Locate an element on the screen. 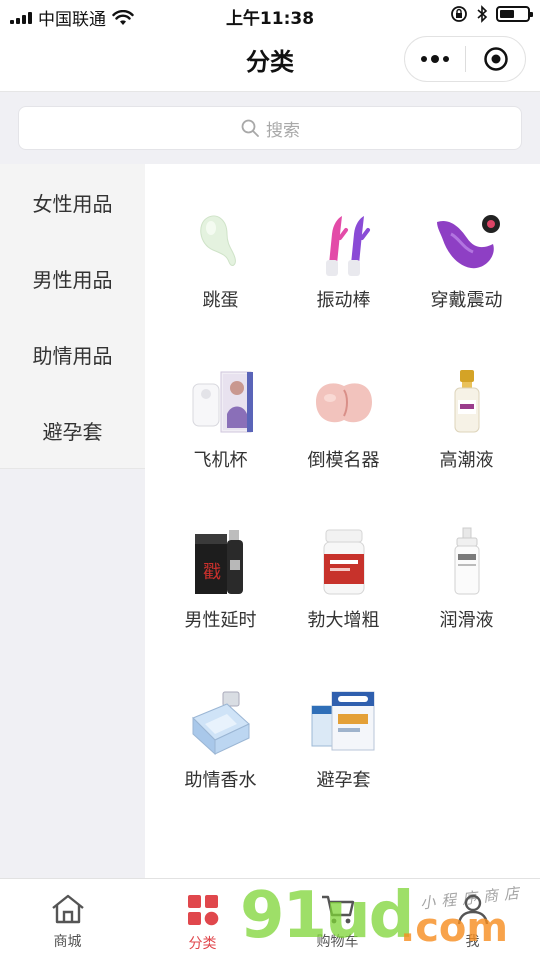  tab-me-label: 我 is located at coordinates (472, 942).